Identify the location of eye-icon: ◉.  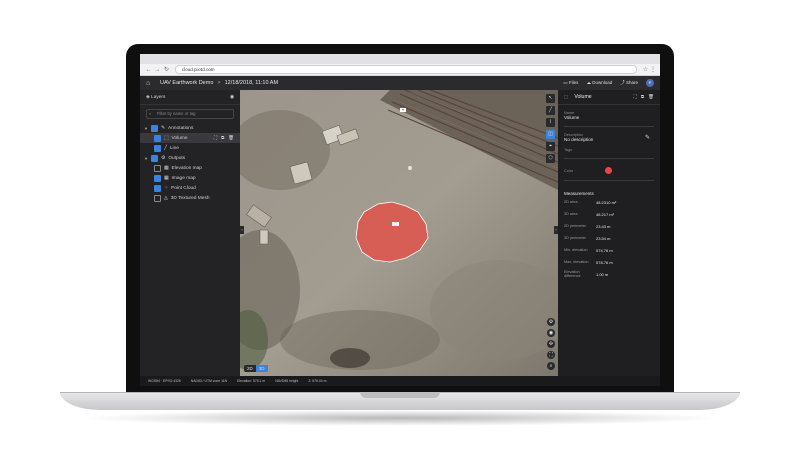
(232, 97).